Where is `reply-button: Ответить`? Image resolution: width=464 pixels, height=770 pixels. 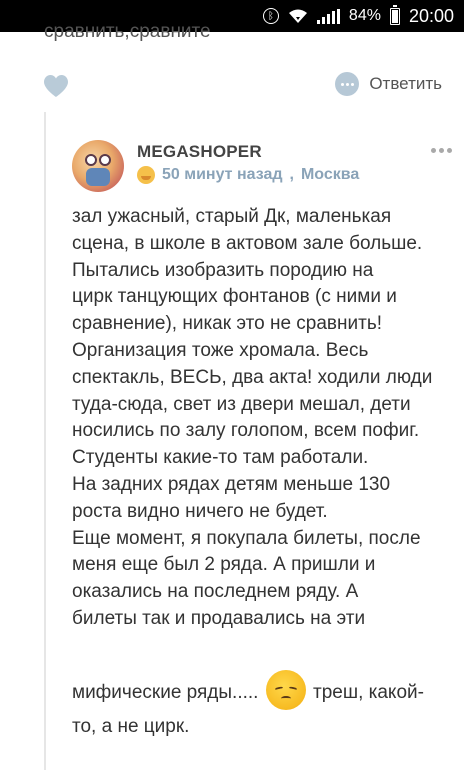
reply-button: Ответить is located at coordinates (388, 84).